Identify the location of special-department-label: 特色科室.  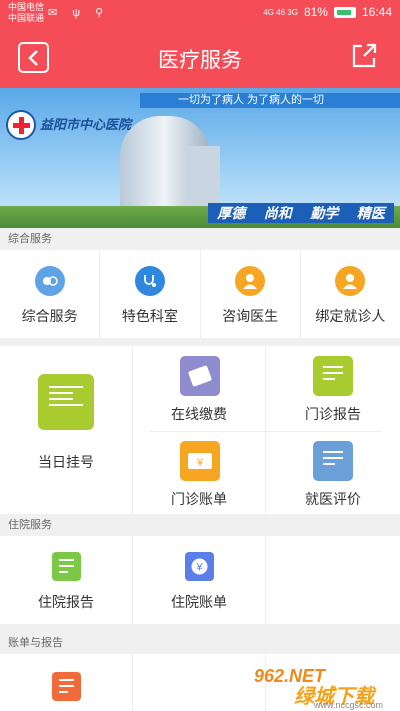
(149, 316).